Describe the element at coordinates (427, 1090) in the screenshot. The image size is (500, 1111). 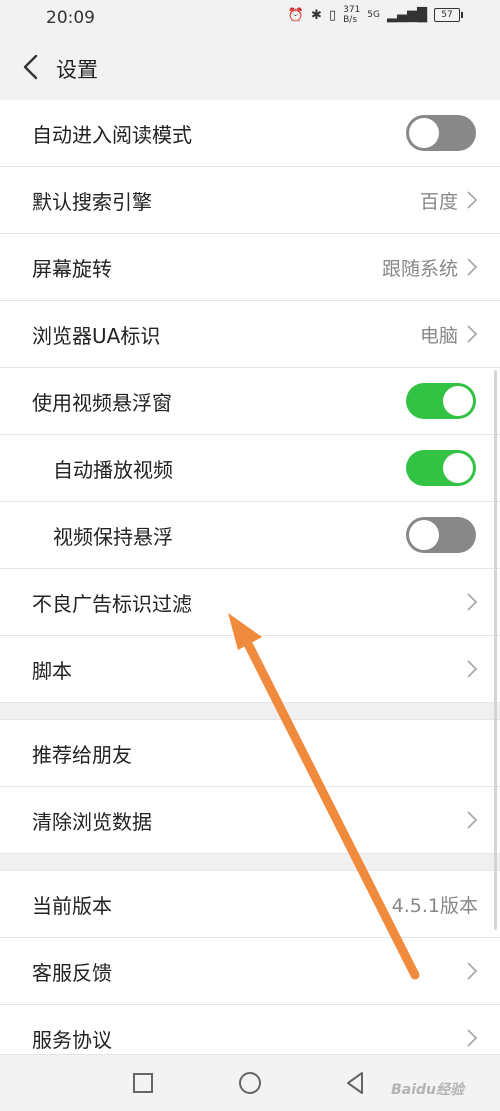
I see `watermark: Baidu经验` at that location.